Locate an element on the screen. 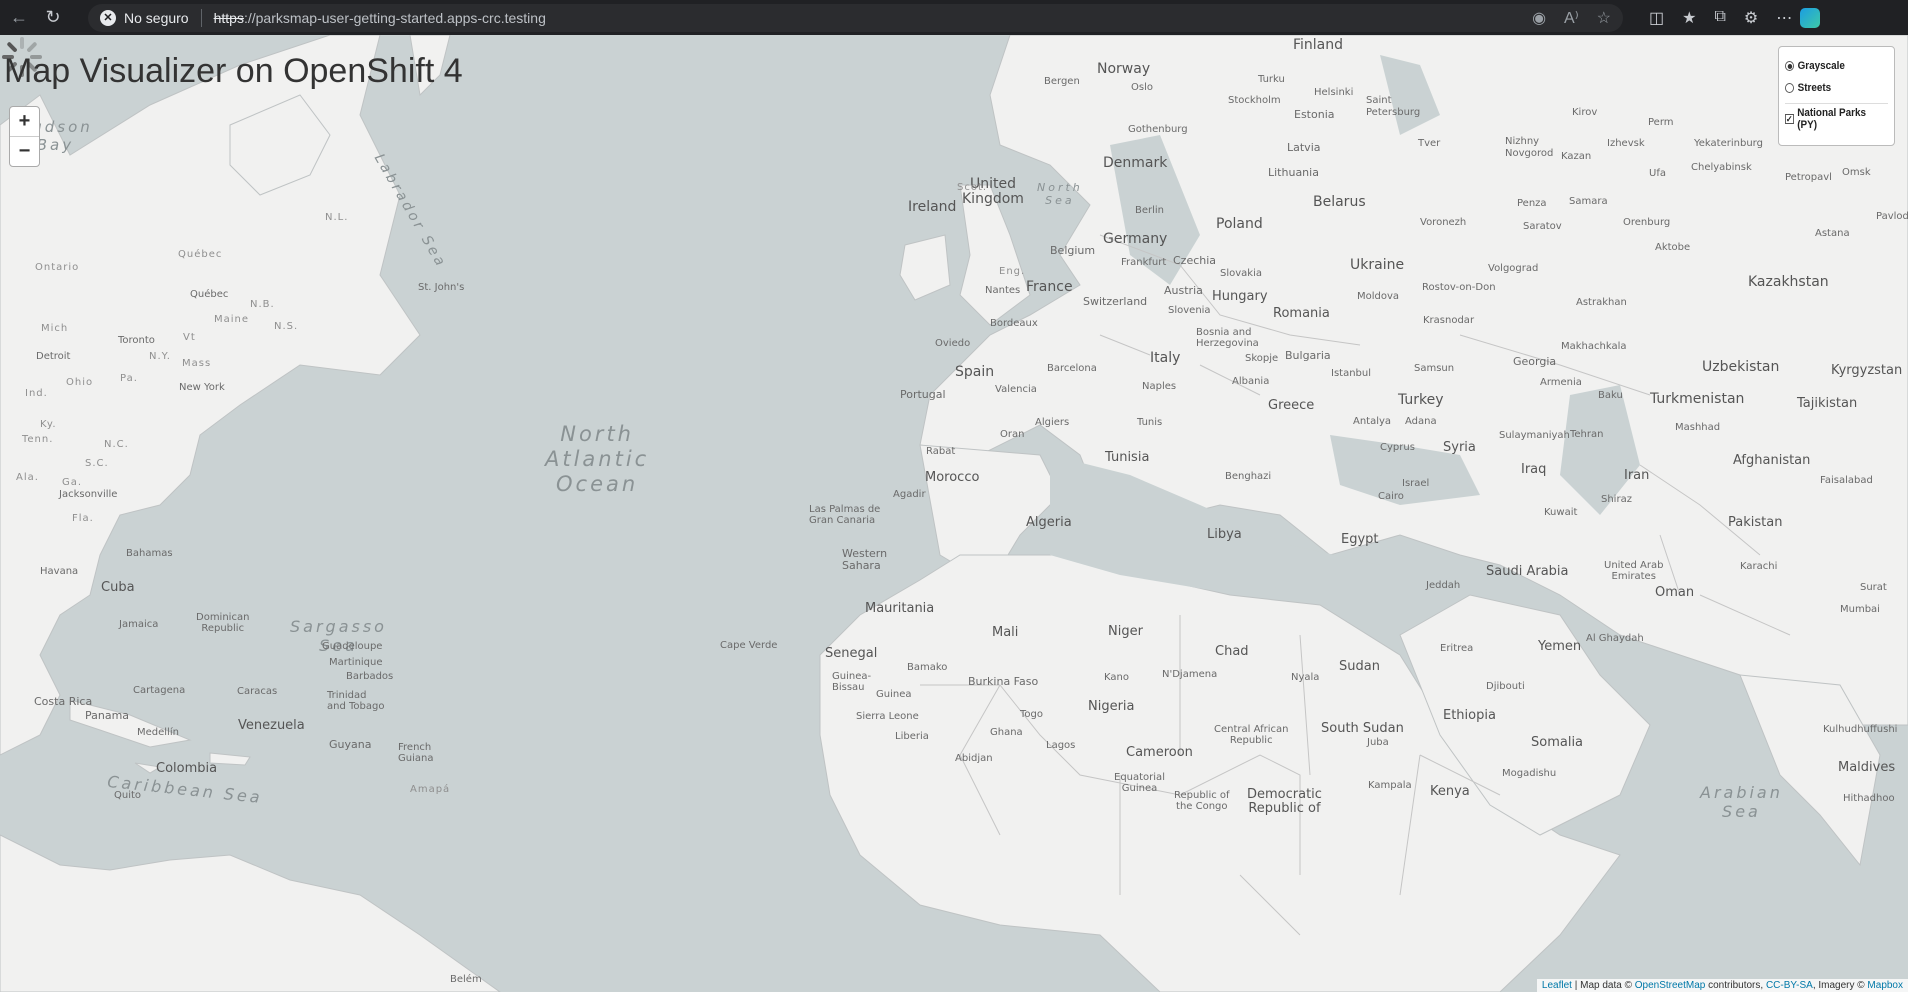 Image resolution: width=1908 pixels, height=992 pixels. city-label: Chelyabinsk is located at coordinates (1721, 167).